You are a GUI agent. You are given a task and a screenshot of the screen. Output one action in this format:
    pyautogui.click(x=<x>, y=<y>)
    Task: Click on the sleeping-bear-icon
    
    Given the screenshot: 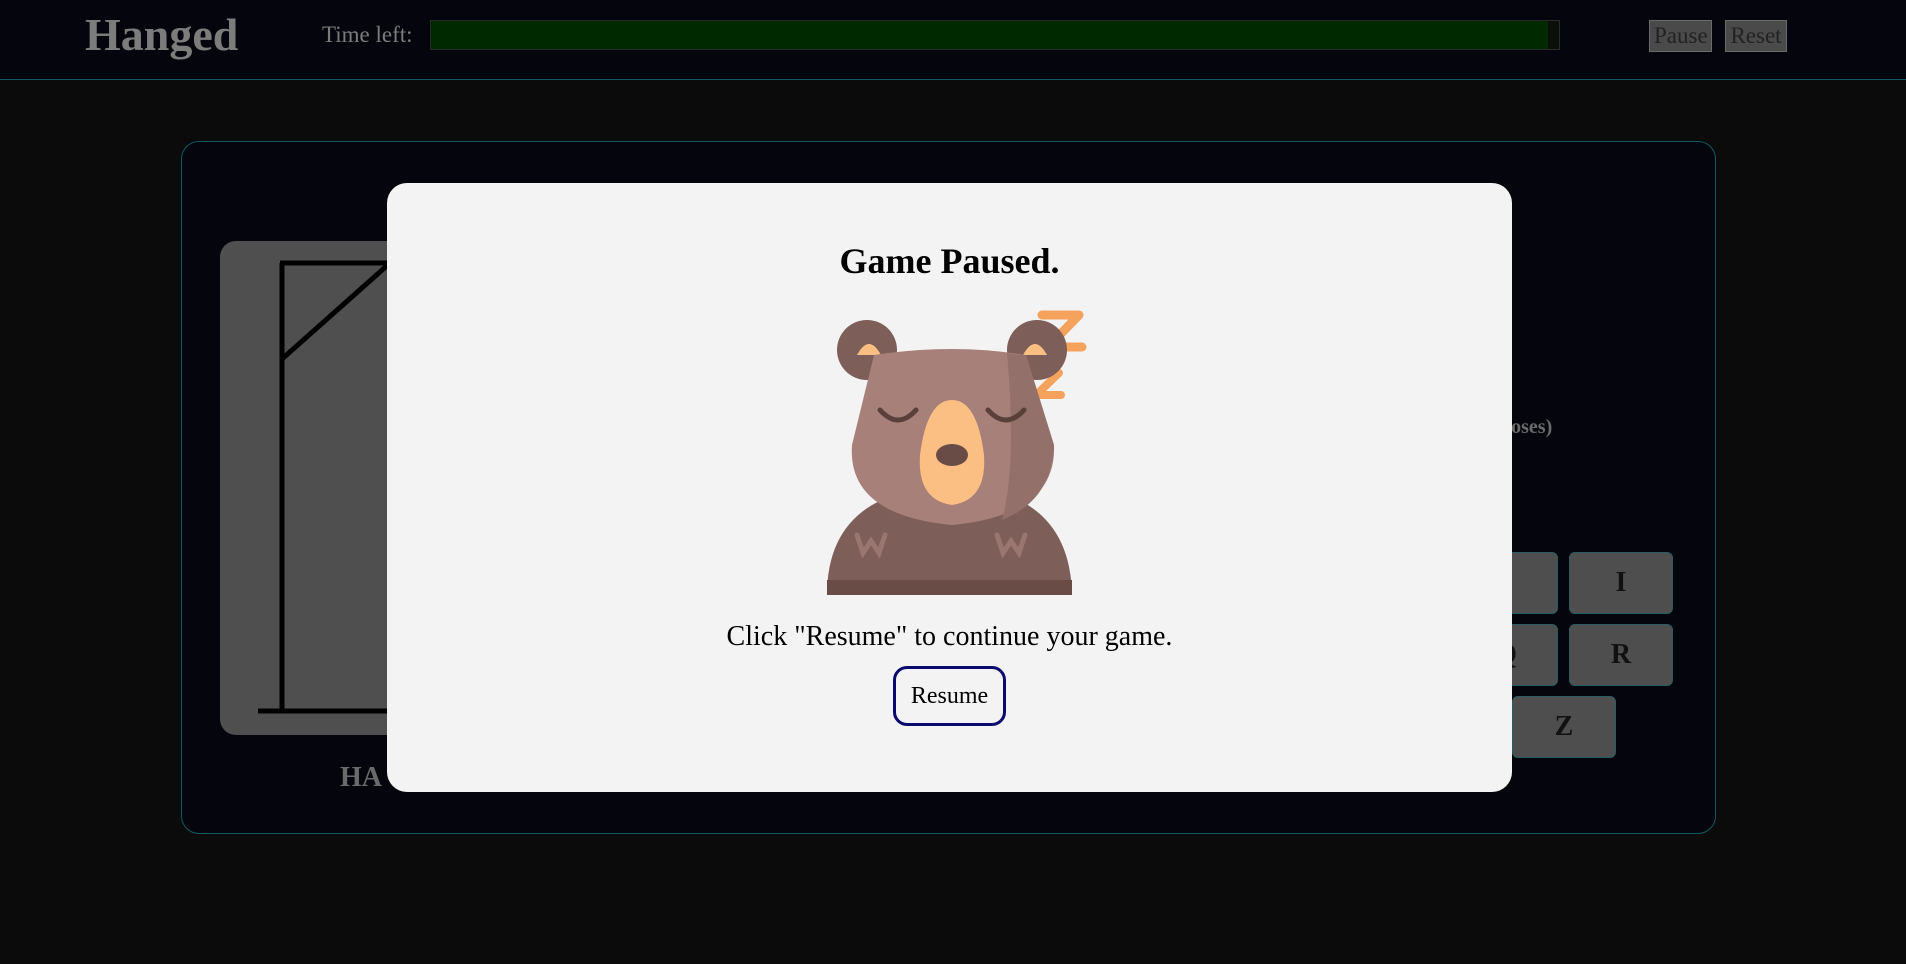 What is the action you would take?
    pyautogui.click(x=957, y=452)
    